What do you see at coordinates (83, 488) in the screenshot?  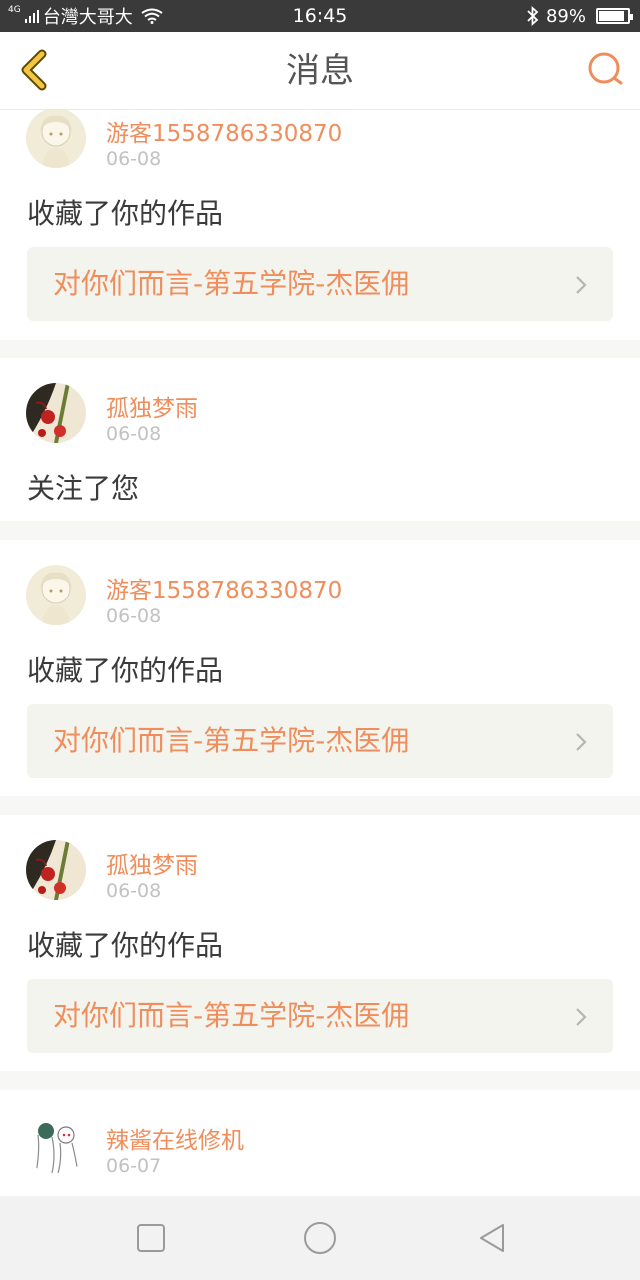 I see `action-text: 关注了您` at bounding box center [83, 488].